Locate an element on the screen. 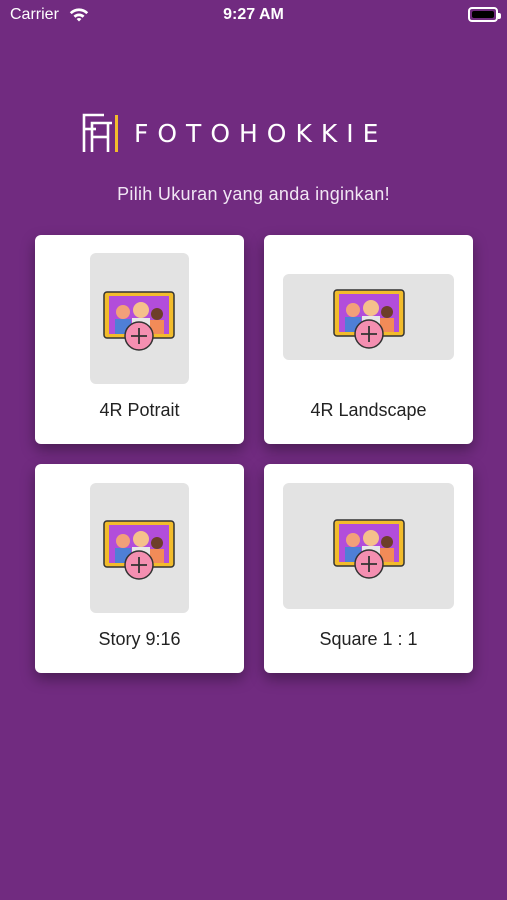  size-option-story: Story 9:16 is located at coordinates (139, 568).